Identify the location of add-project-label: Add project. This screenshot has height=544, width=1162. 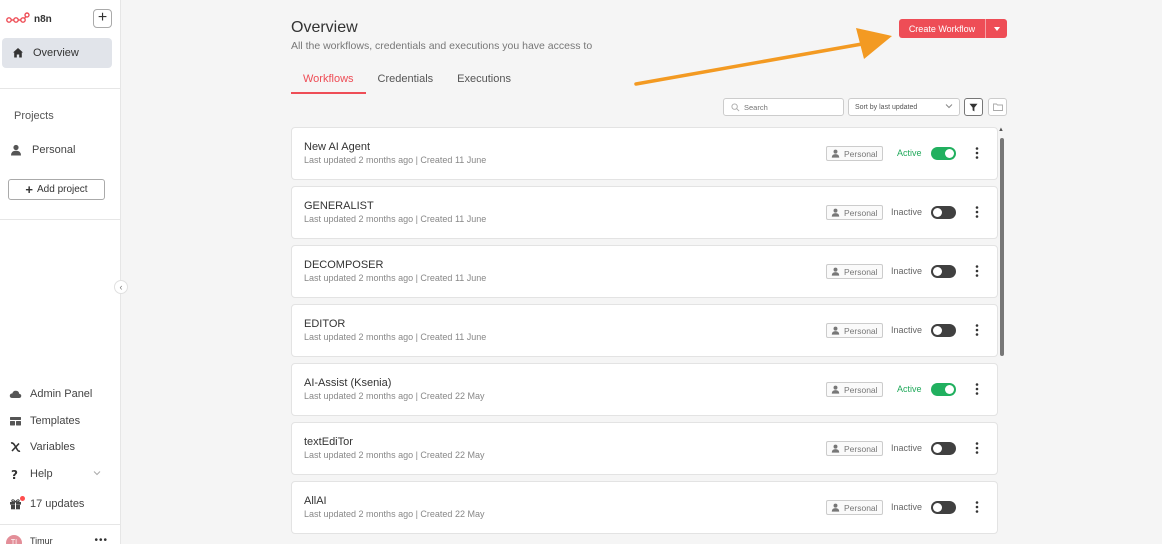
(62, 189).